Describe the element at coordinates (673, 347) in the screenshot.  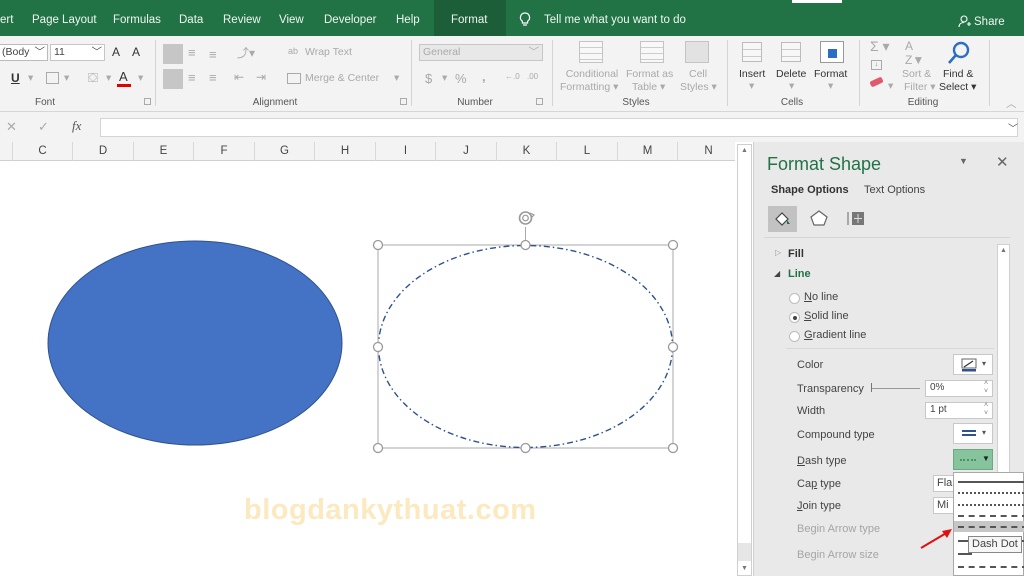
I see `resize-handle-right` at that location.